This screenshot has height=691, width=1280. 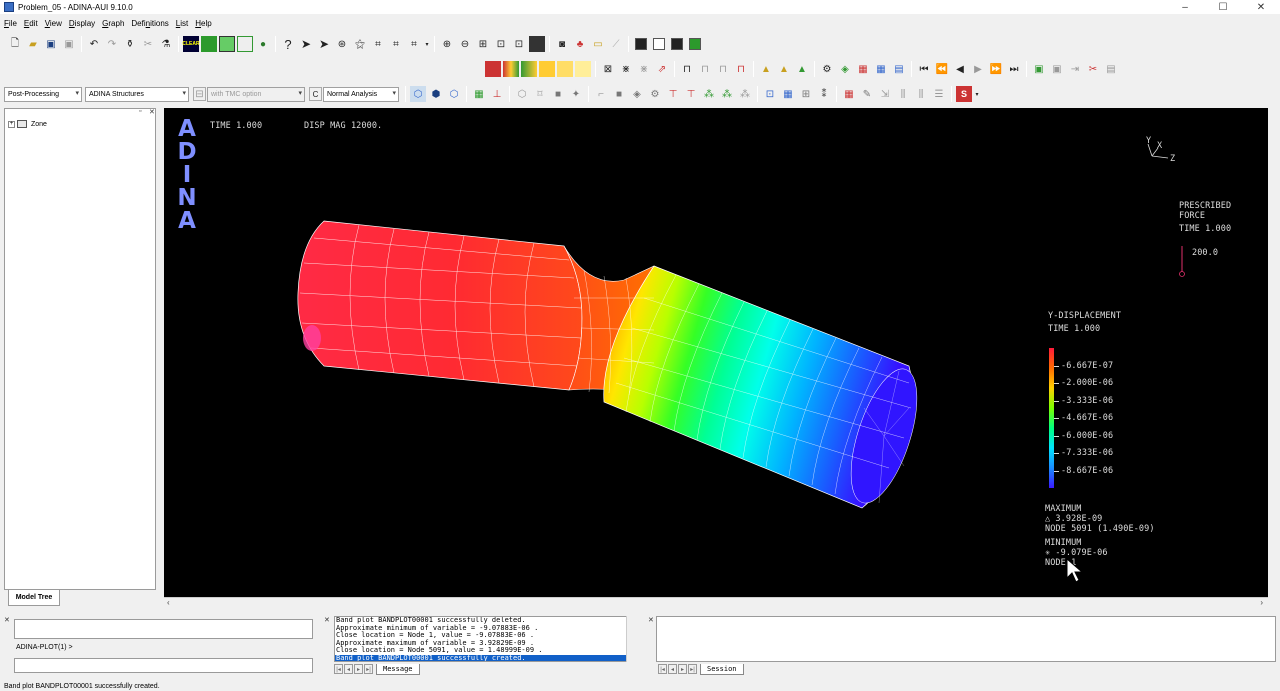 What do you see at coordinates (465, 44) in the screenshot?
I see `zoom-out-icon: ⊖` at bounding box center [465, 44].